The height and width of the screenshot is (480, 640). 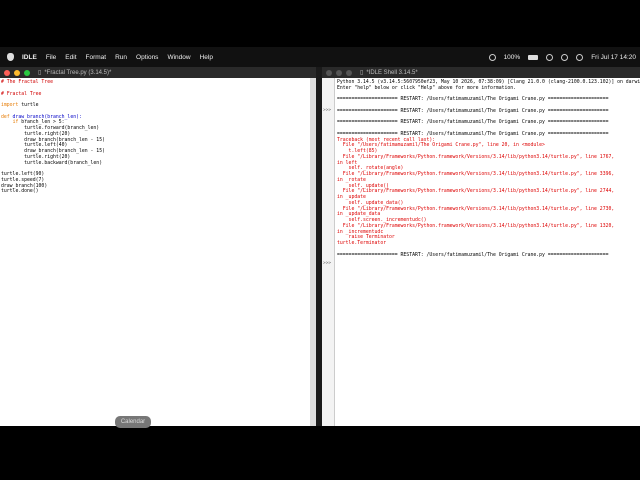 What do you see at coordinates (492, 57) in the screenshot?
I see `screen-record-icon` at bounding box center [492, 57].